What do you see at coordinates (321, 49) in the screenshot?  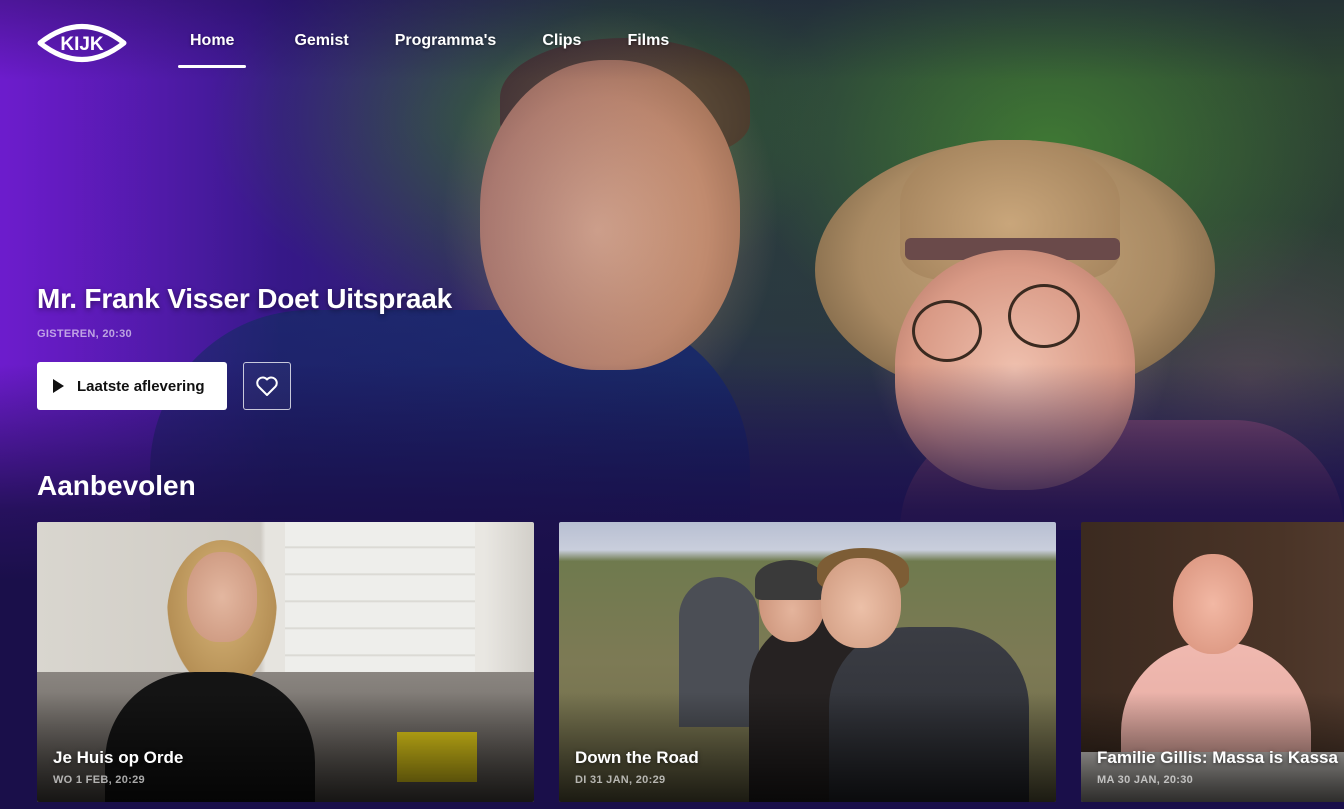 I see `nav-item-gemist: Gemist` at bounding box center [321, 49].